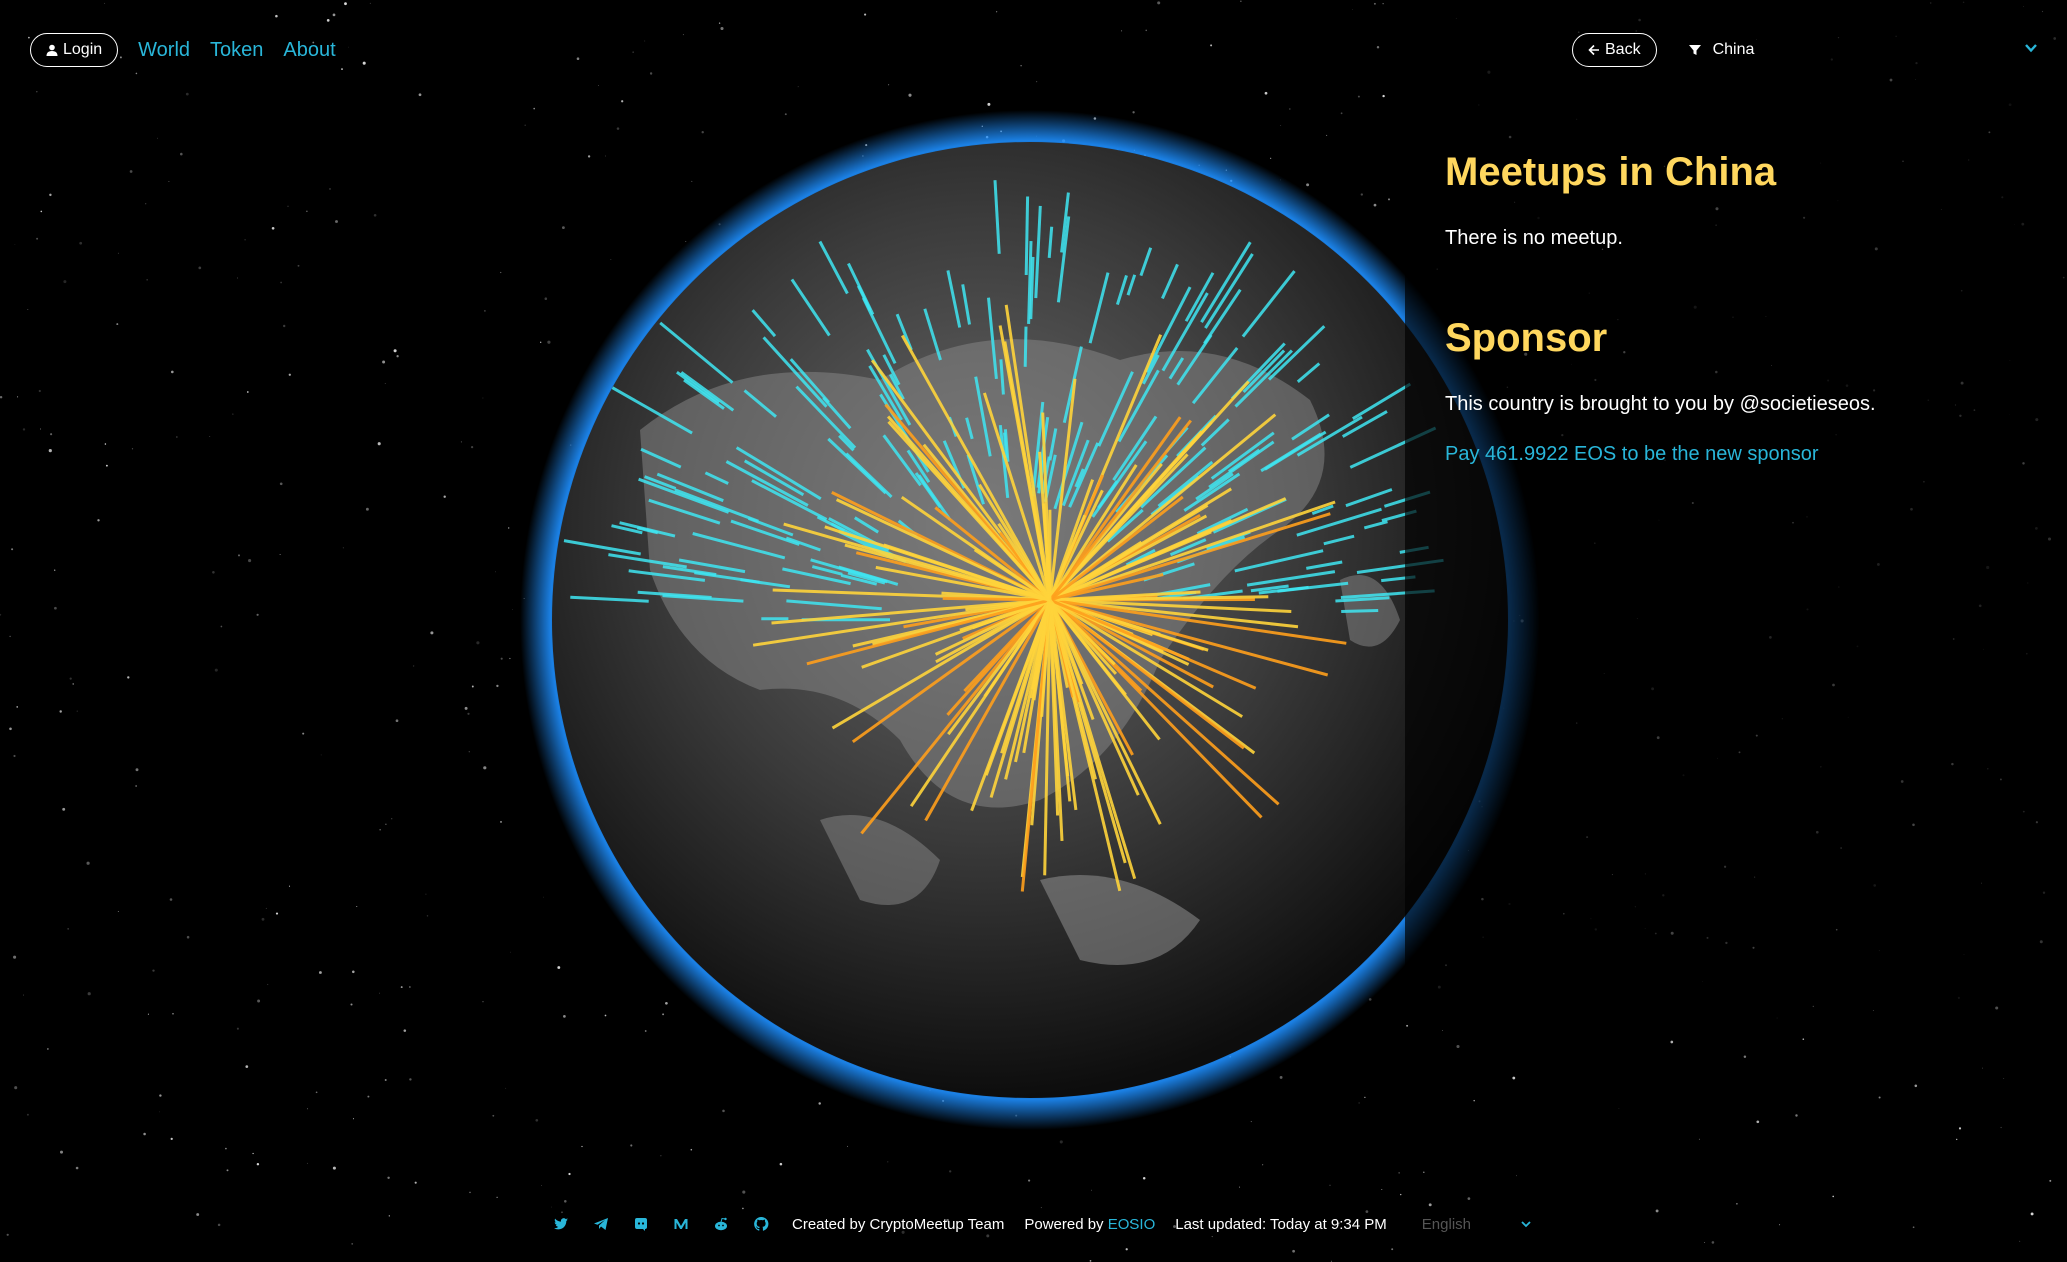 The height and width of the screenshot is (1262, 2067). I want to click on medium-icon, so click(681, 1224).